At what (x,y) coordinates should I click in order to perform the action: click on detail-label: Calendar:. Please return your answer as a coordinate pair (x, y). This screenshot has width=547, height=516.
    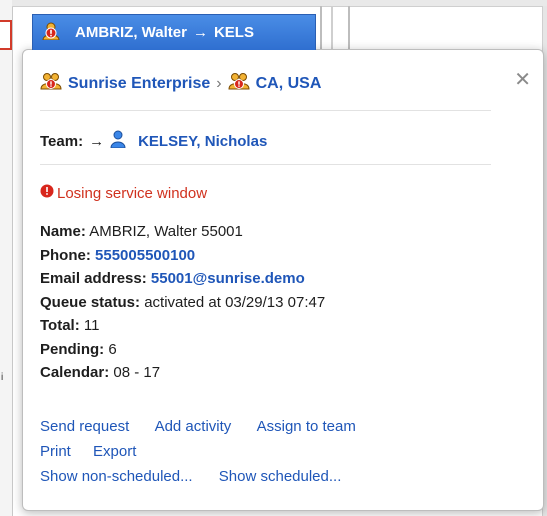
    Looking at the image, I should click on (75, 372).